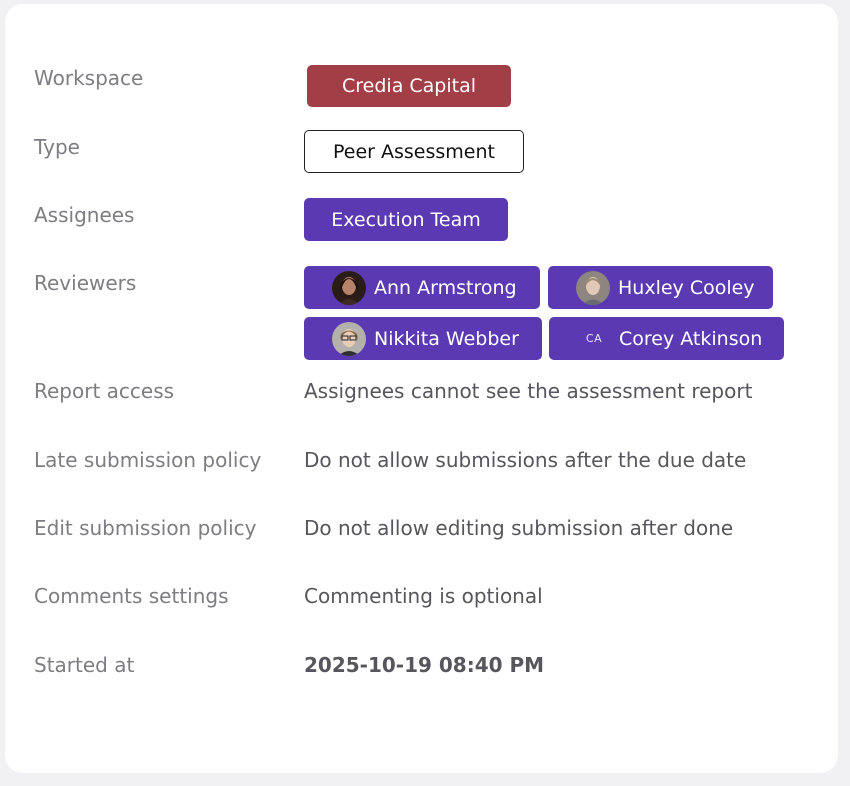 The image size is (850, 786). Describe the element at coordinates (84, 215) in the screenshot. I see `assignees-label: Assignees` at that location.